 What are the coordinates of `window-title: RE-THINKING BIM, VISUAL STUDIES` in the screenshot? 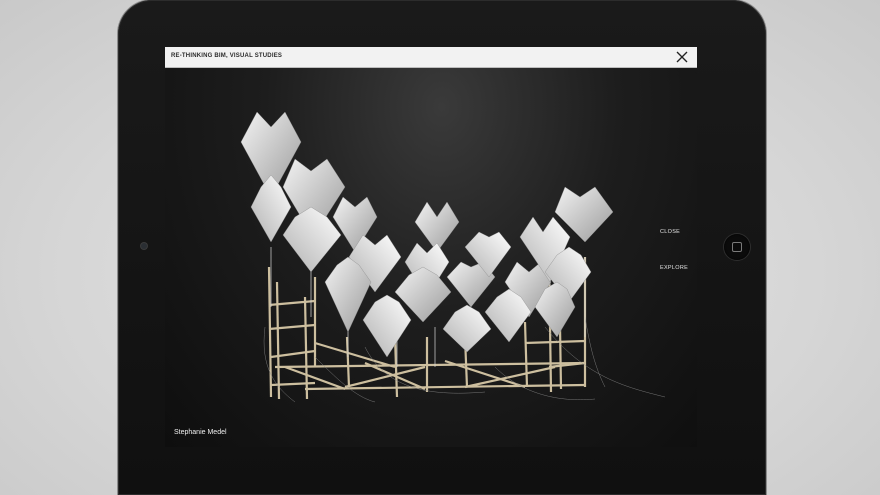 It's located at (227, 56).